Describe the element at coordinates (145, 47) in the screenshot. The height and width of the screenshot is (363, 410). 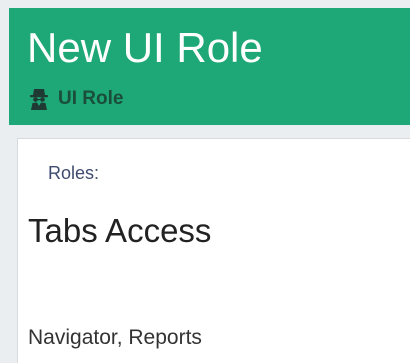
I see `page-title: New UI Role` at that location.